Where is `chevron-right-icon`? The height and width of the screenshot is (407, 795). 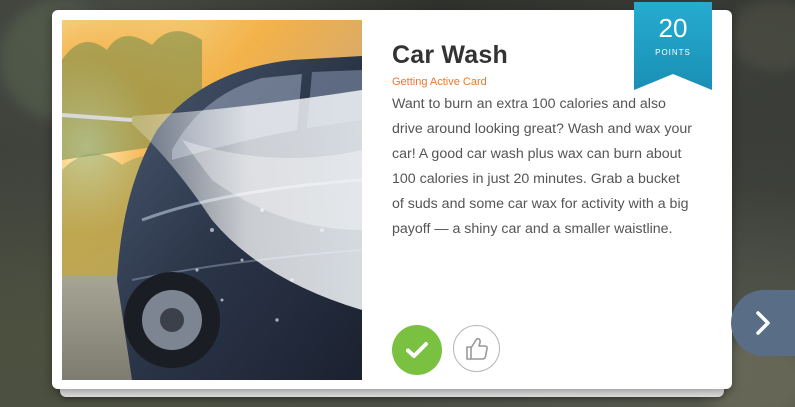
chevron-right-icon is located at coordinates (763, 323).